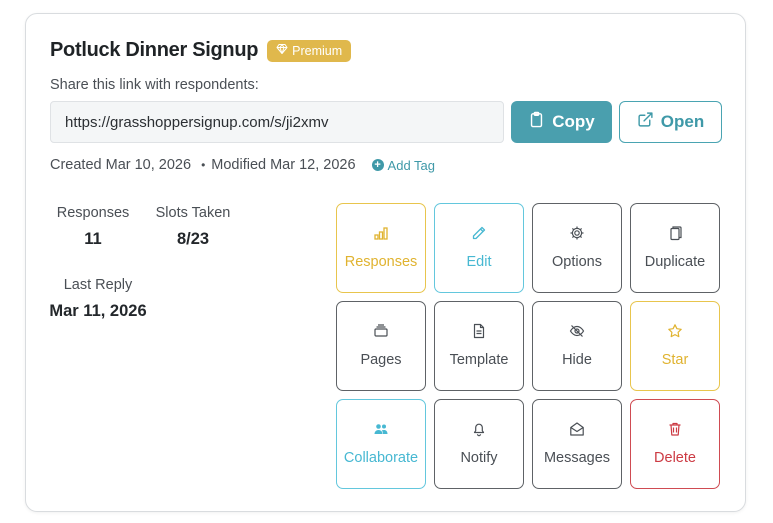  Describe the element at coordinates (154, 85) in the screenshot. I see `share-label: Share this link with respondents:` at that location.